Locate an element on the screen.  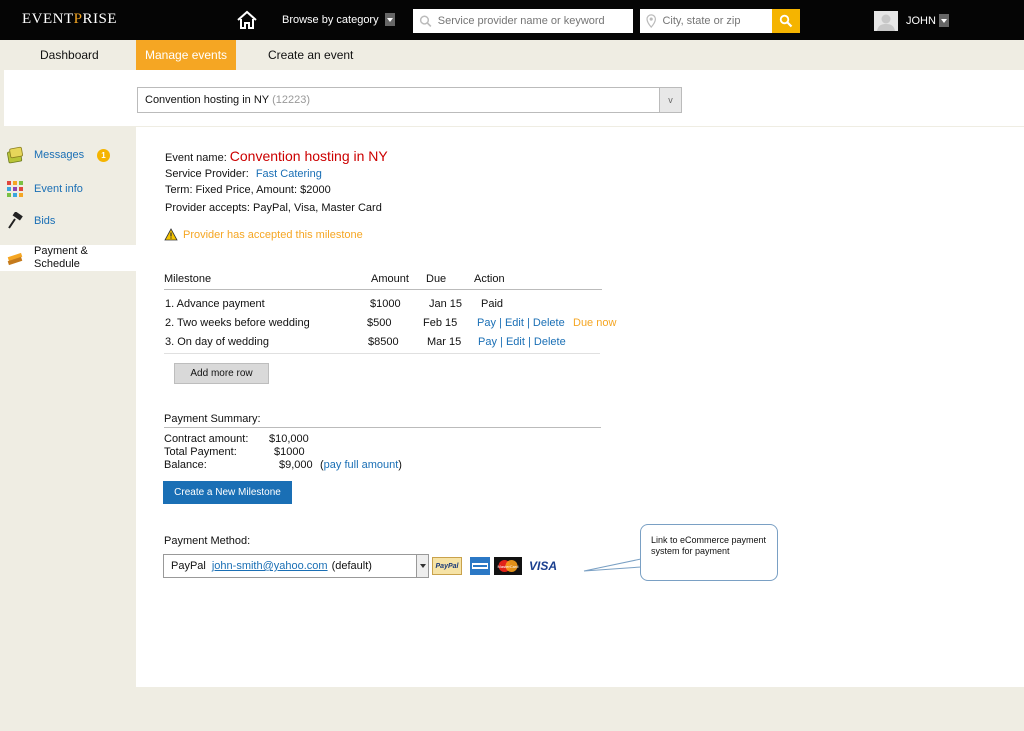
milestone-status: Paid is located at coordinates (492, 304).